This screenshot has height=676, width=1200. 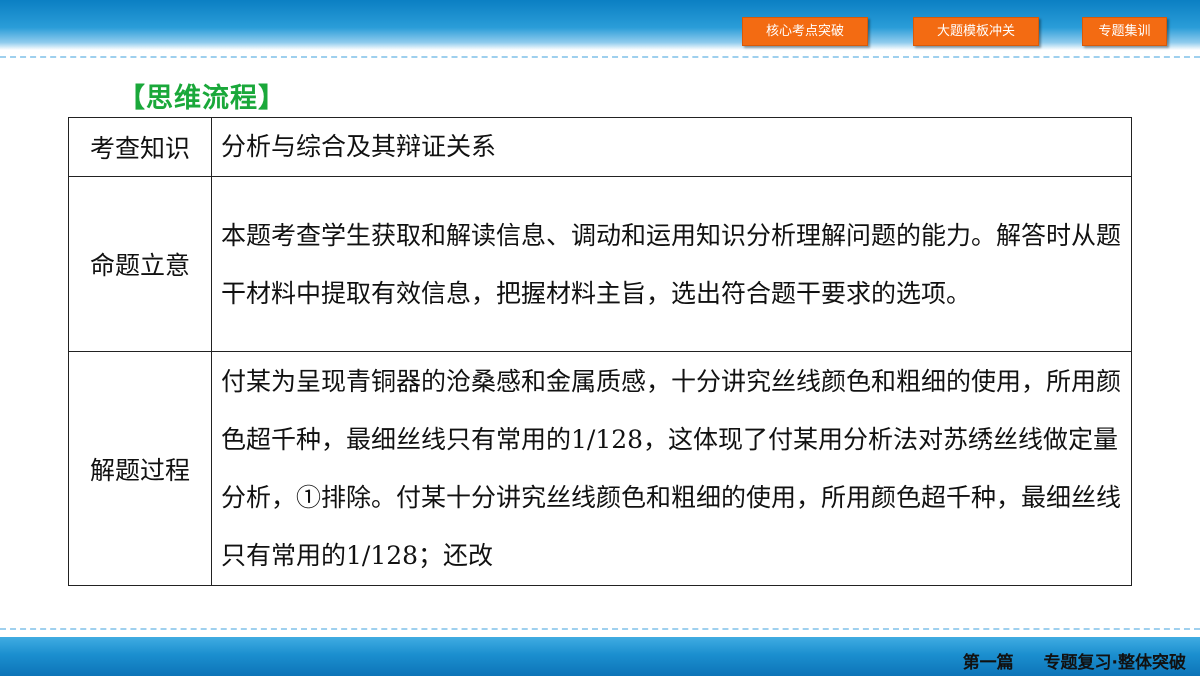 What do you see at coordinates (671, 147) in the screenshot?
I see `row-content: 分析与综合及其辩证关系` at bounding box center [671, 147].